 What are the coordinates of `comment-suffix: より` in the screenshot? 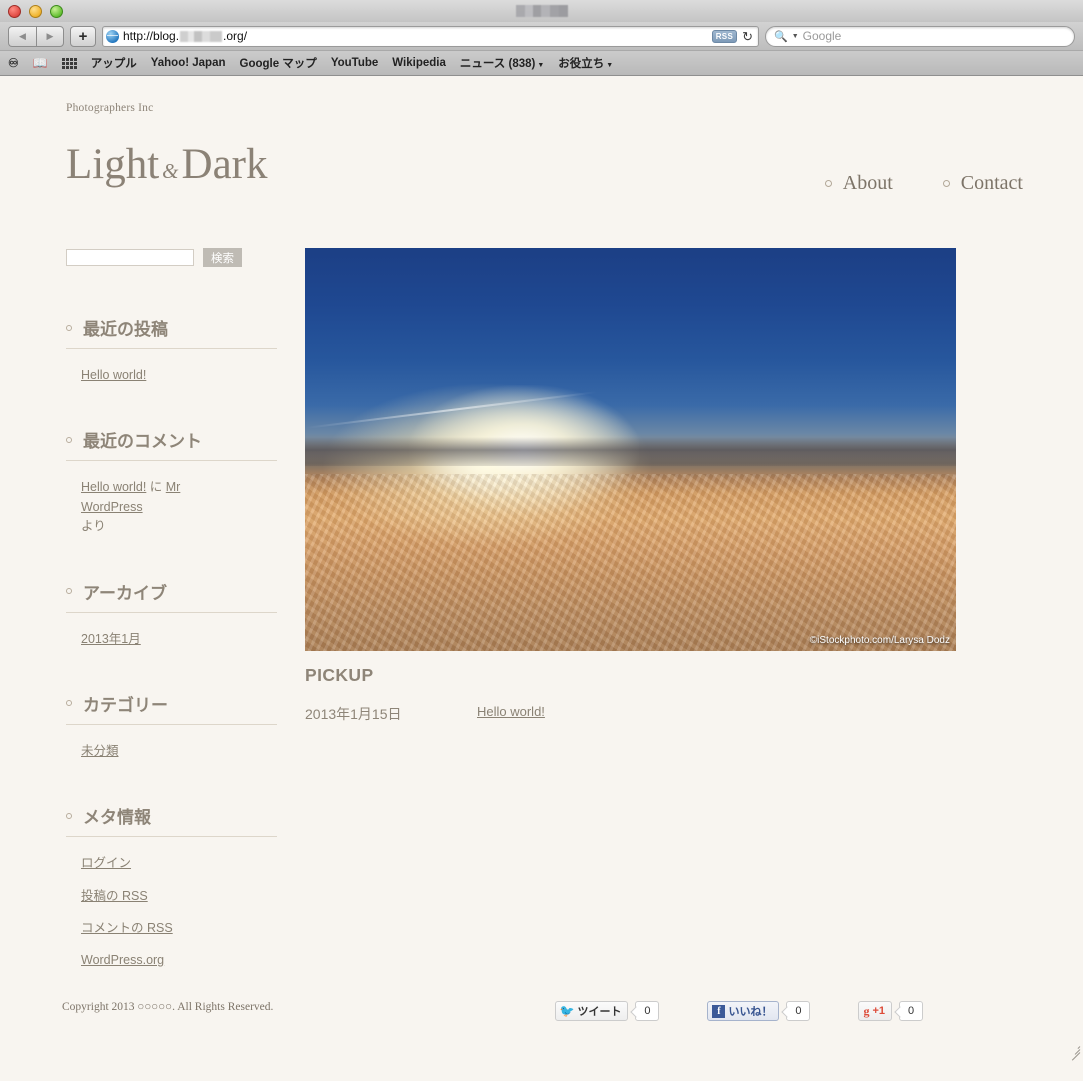 It's located at (93, 526).